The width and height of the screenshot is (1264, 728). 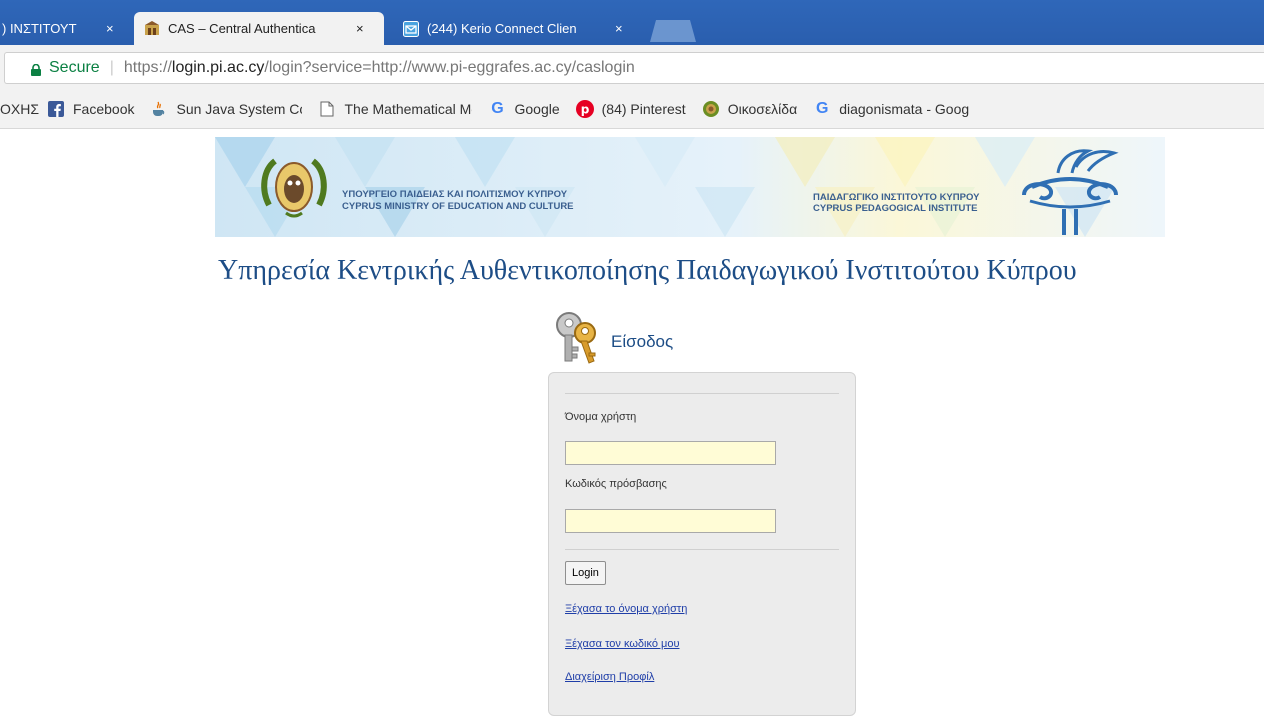 I want to click on form-divider-top, so click(x=702, y=393).